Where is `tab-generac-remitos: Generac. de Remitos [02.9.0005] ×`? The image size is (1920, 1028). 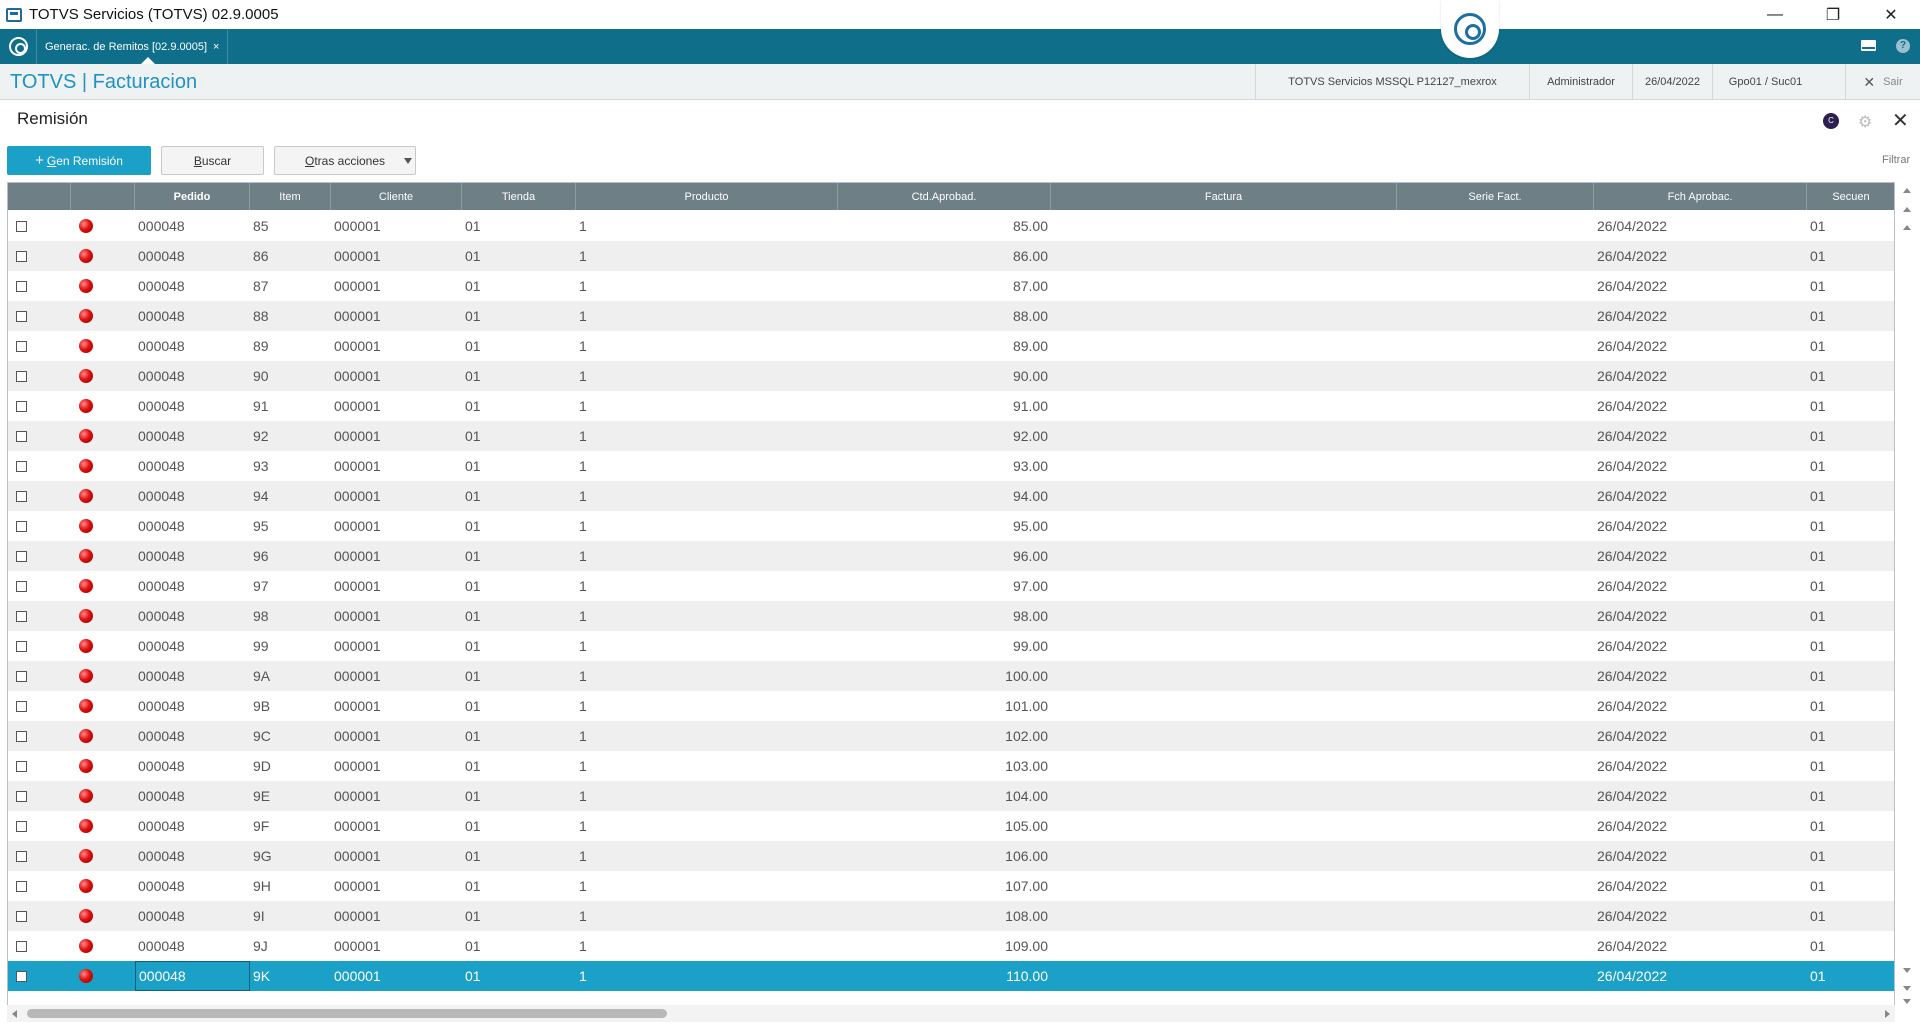 tab-generac-remitos: Generac. de Remitos [02.9.0005] × is located at coordinates (132, 46).